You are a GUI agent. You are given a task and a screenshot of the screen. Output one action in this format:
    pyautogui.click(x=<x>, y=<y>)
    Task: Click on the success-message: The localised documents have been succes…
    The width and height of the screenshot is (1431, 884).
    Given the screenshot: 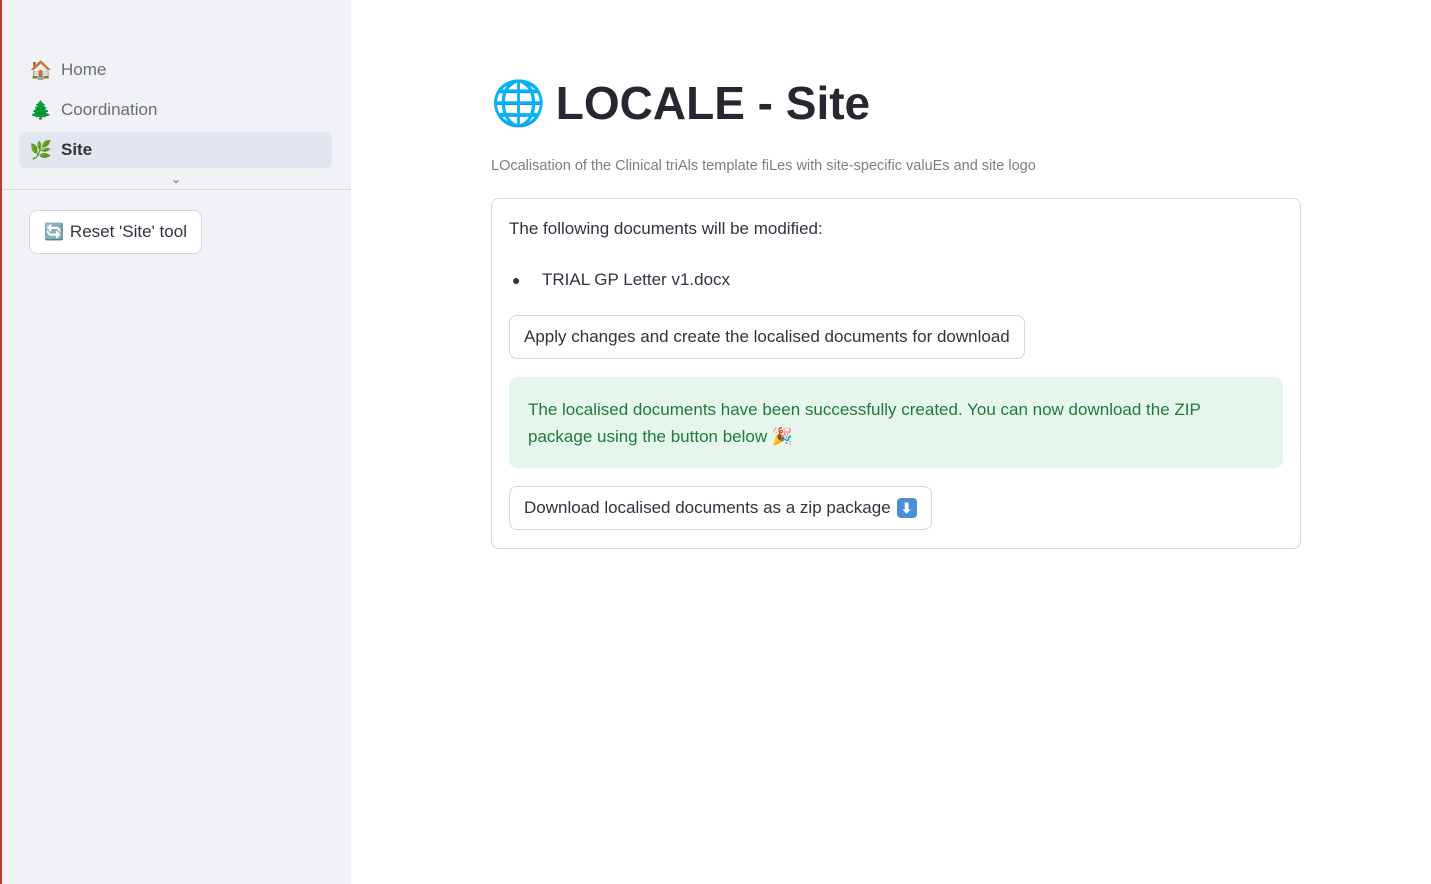 What is the action you would take?
    pyautogui.click(x=864, y=423)
    